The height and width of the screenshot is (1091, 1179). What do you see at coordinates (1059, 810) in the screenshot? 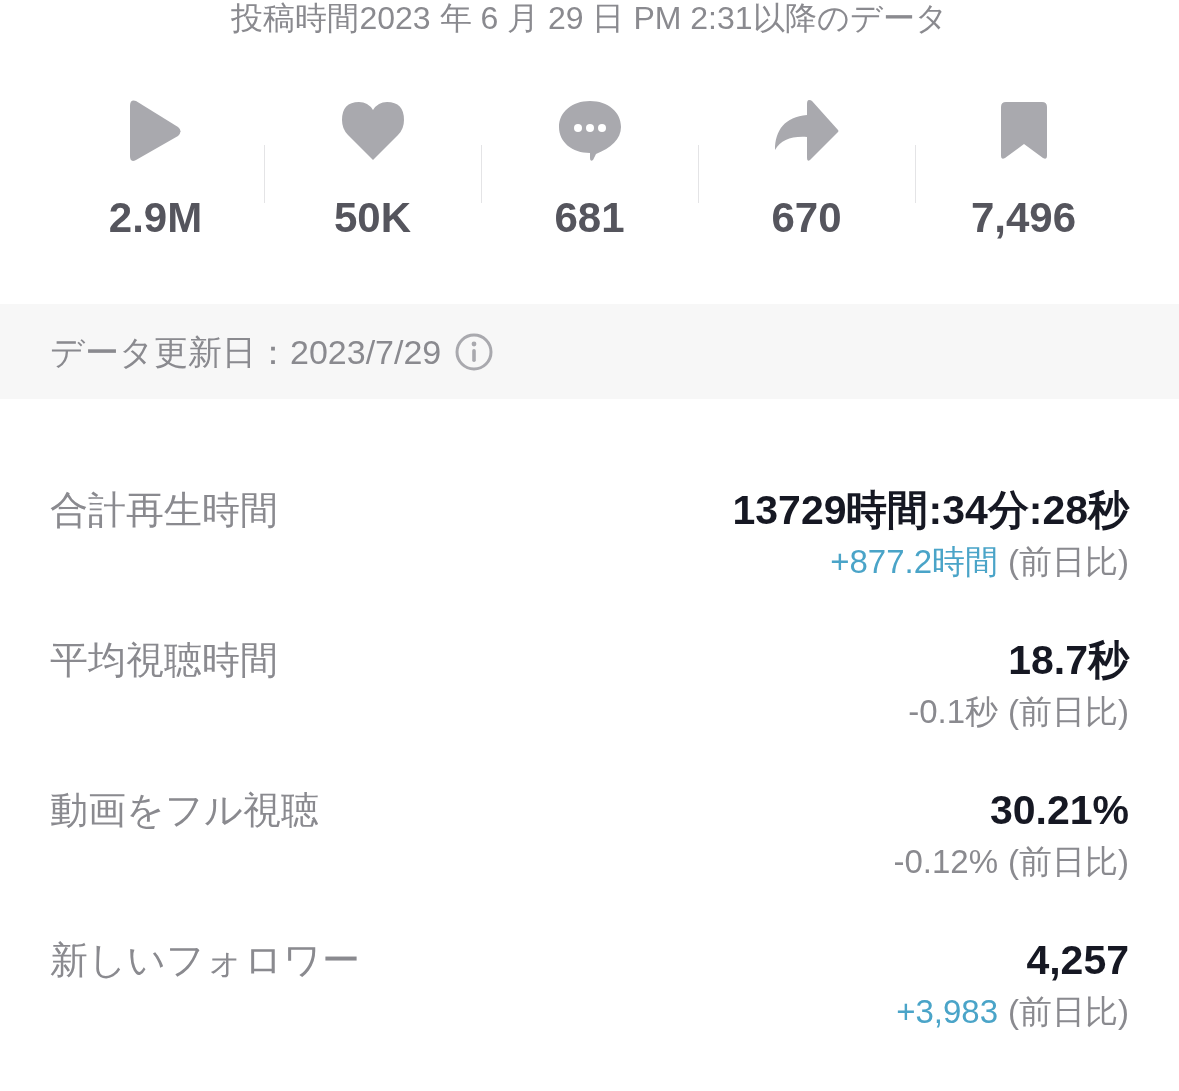
I see `metric-value: 30.21%` at bounding box center [1059, 810].